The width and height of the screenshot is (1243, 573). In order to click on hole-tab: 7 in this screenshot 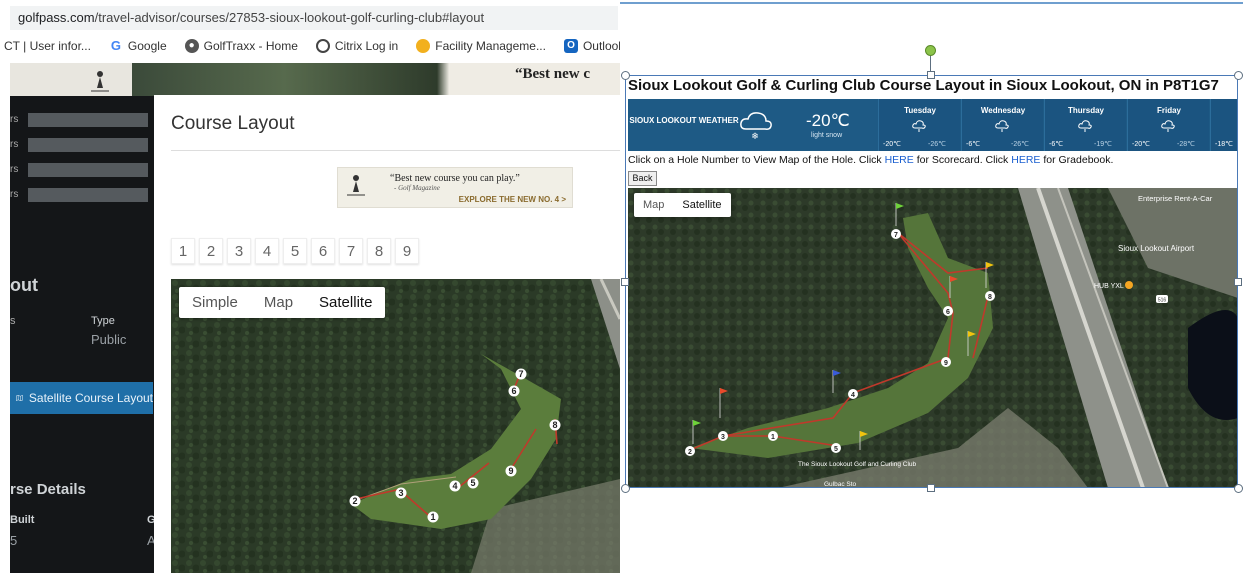, I will do `click(351, 251)`.